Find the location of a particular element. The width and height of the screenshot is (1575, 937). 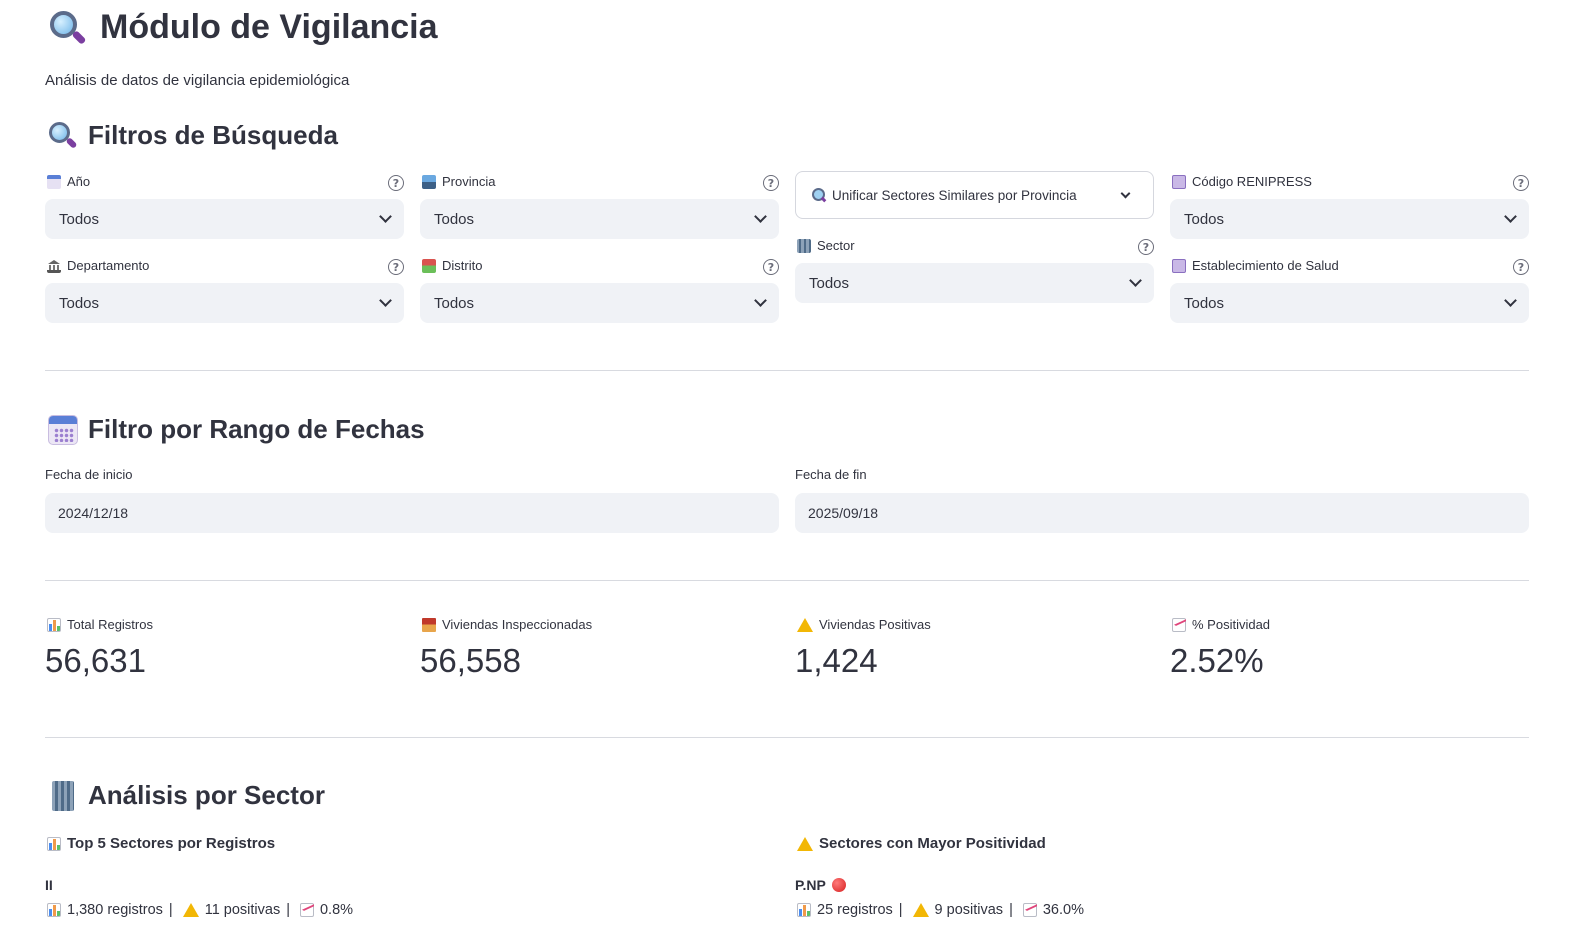

end-date-input: 2025/09/18 is located at coordinates (1162, 513).